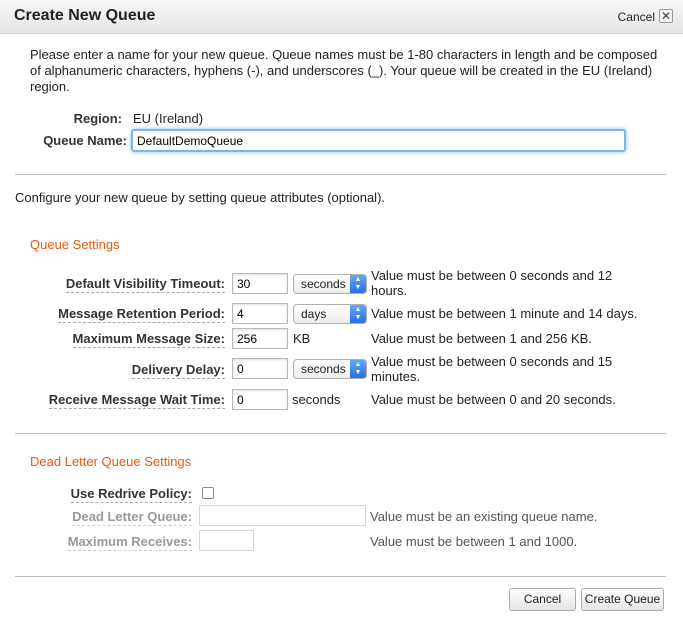 The image size is (683, 628). I want to click on receive-wait-time-hint: Value must be between 0 and 20 seconds., so click(493, 399).